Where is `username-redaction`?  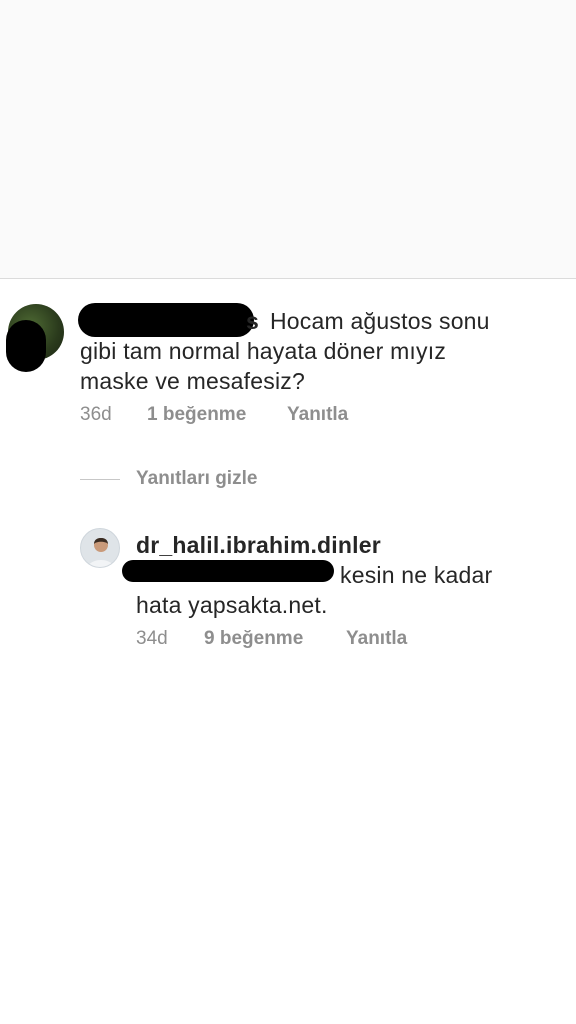
username-redaction is located at coordinates (166, 320).